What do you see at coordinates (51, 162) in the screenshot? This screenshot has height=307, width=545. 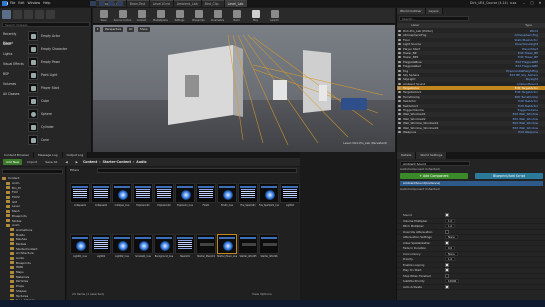 I see `save-all-button: Save All` at bounding box center [51, 162].